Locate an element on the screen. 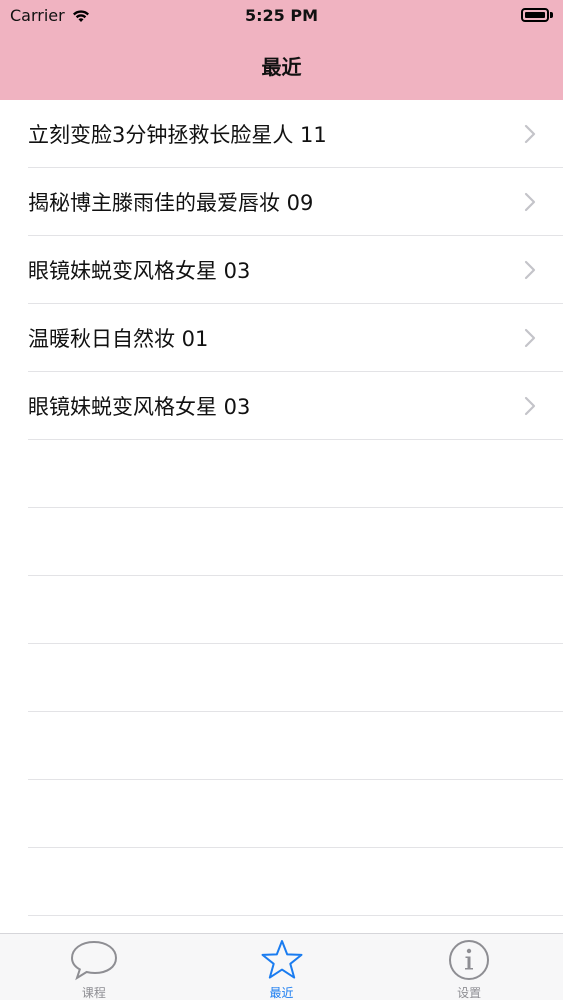  header: Carrier 5:25 PM 最近 is located at coordinates (281, 50).